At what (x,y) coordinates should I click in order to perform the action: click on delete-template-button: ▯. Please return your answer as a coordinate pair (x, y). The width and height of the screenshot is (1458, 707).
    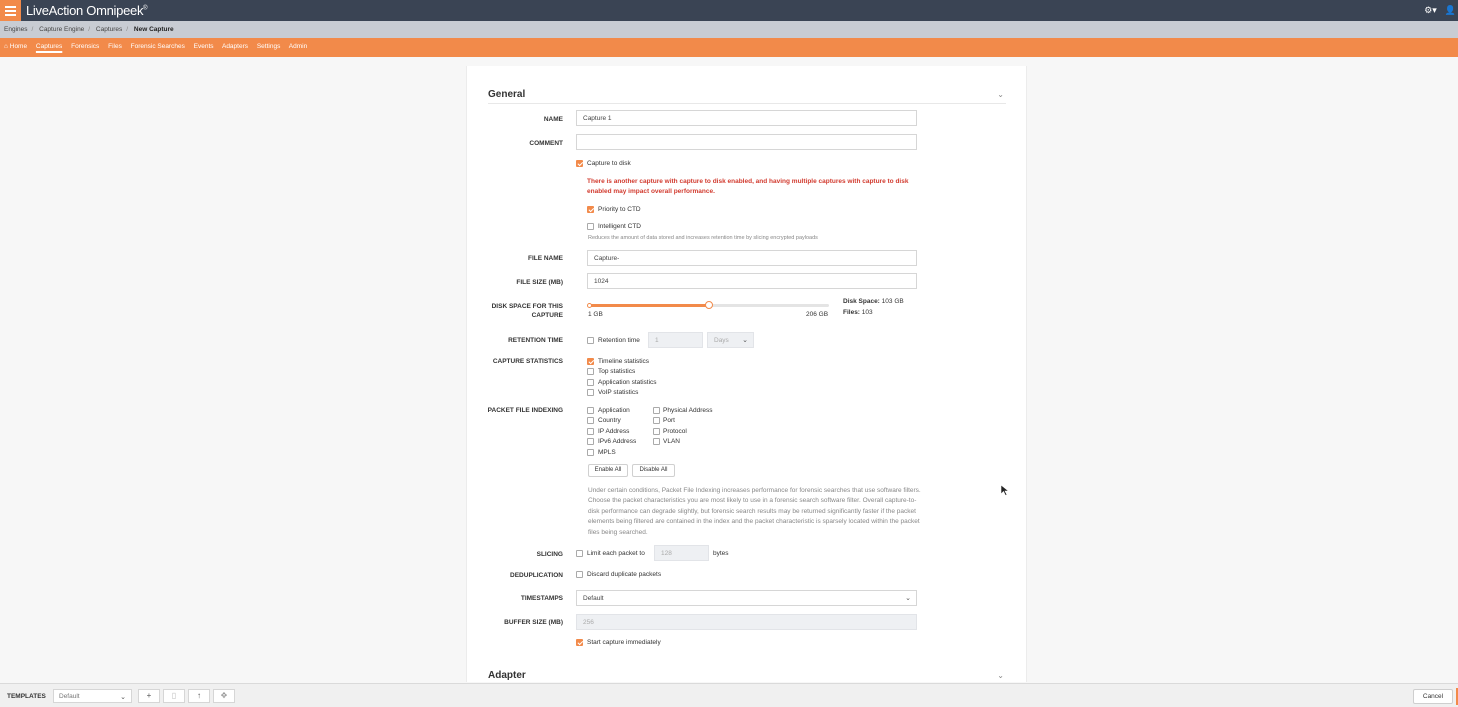
    Looking at the image, I should click on (174, 696).